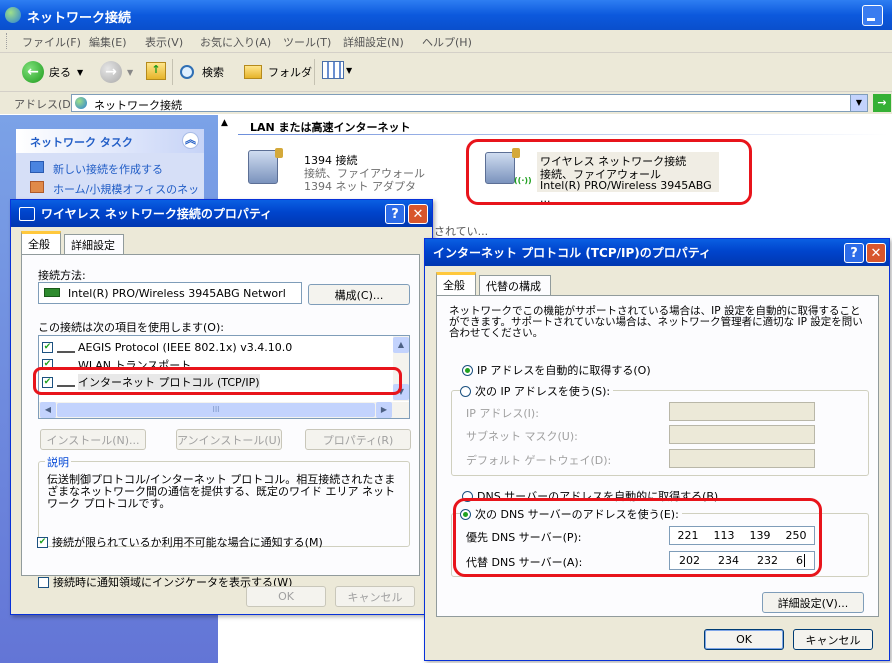  Describe the element at coordinates (108, 169) in the screenshot. I see `task-new-connection: 新しい接続を作成する` at that location.